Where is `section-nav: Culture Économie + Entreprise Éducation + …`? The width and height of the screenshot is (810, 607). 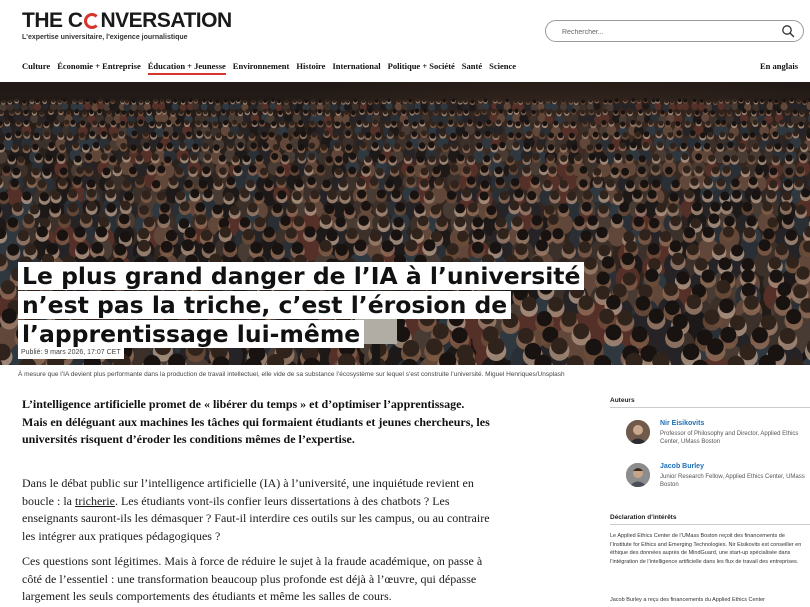 section-nav: Culture Économie + Entreprise Éducation + … is located at coordinates (272, 68).